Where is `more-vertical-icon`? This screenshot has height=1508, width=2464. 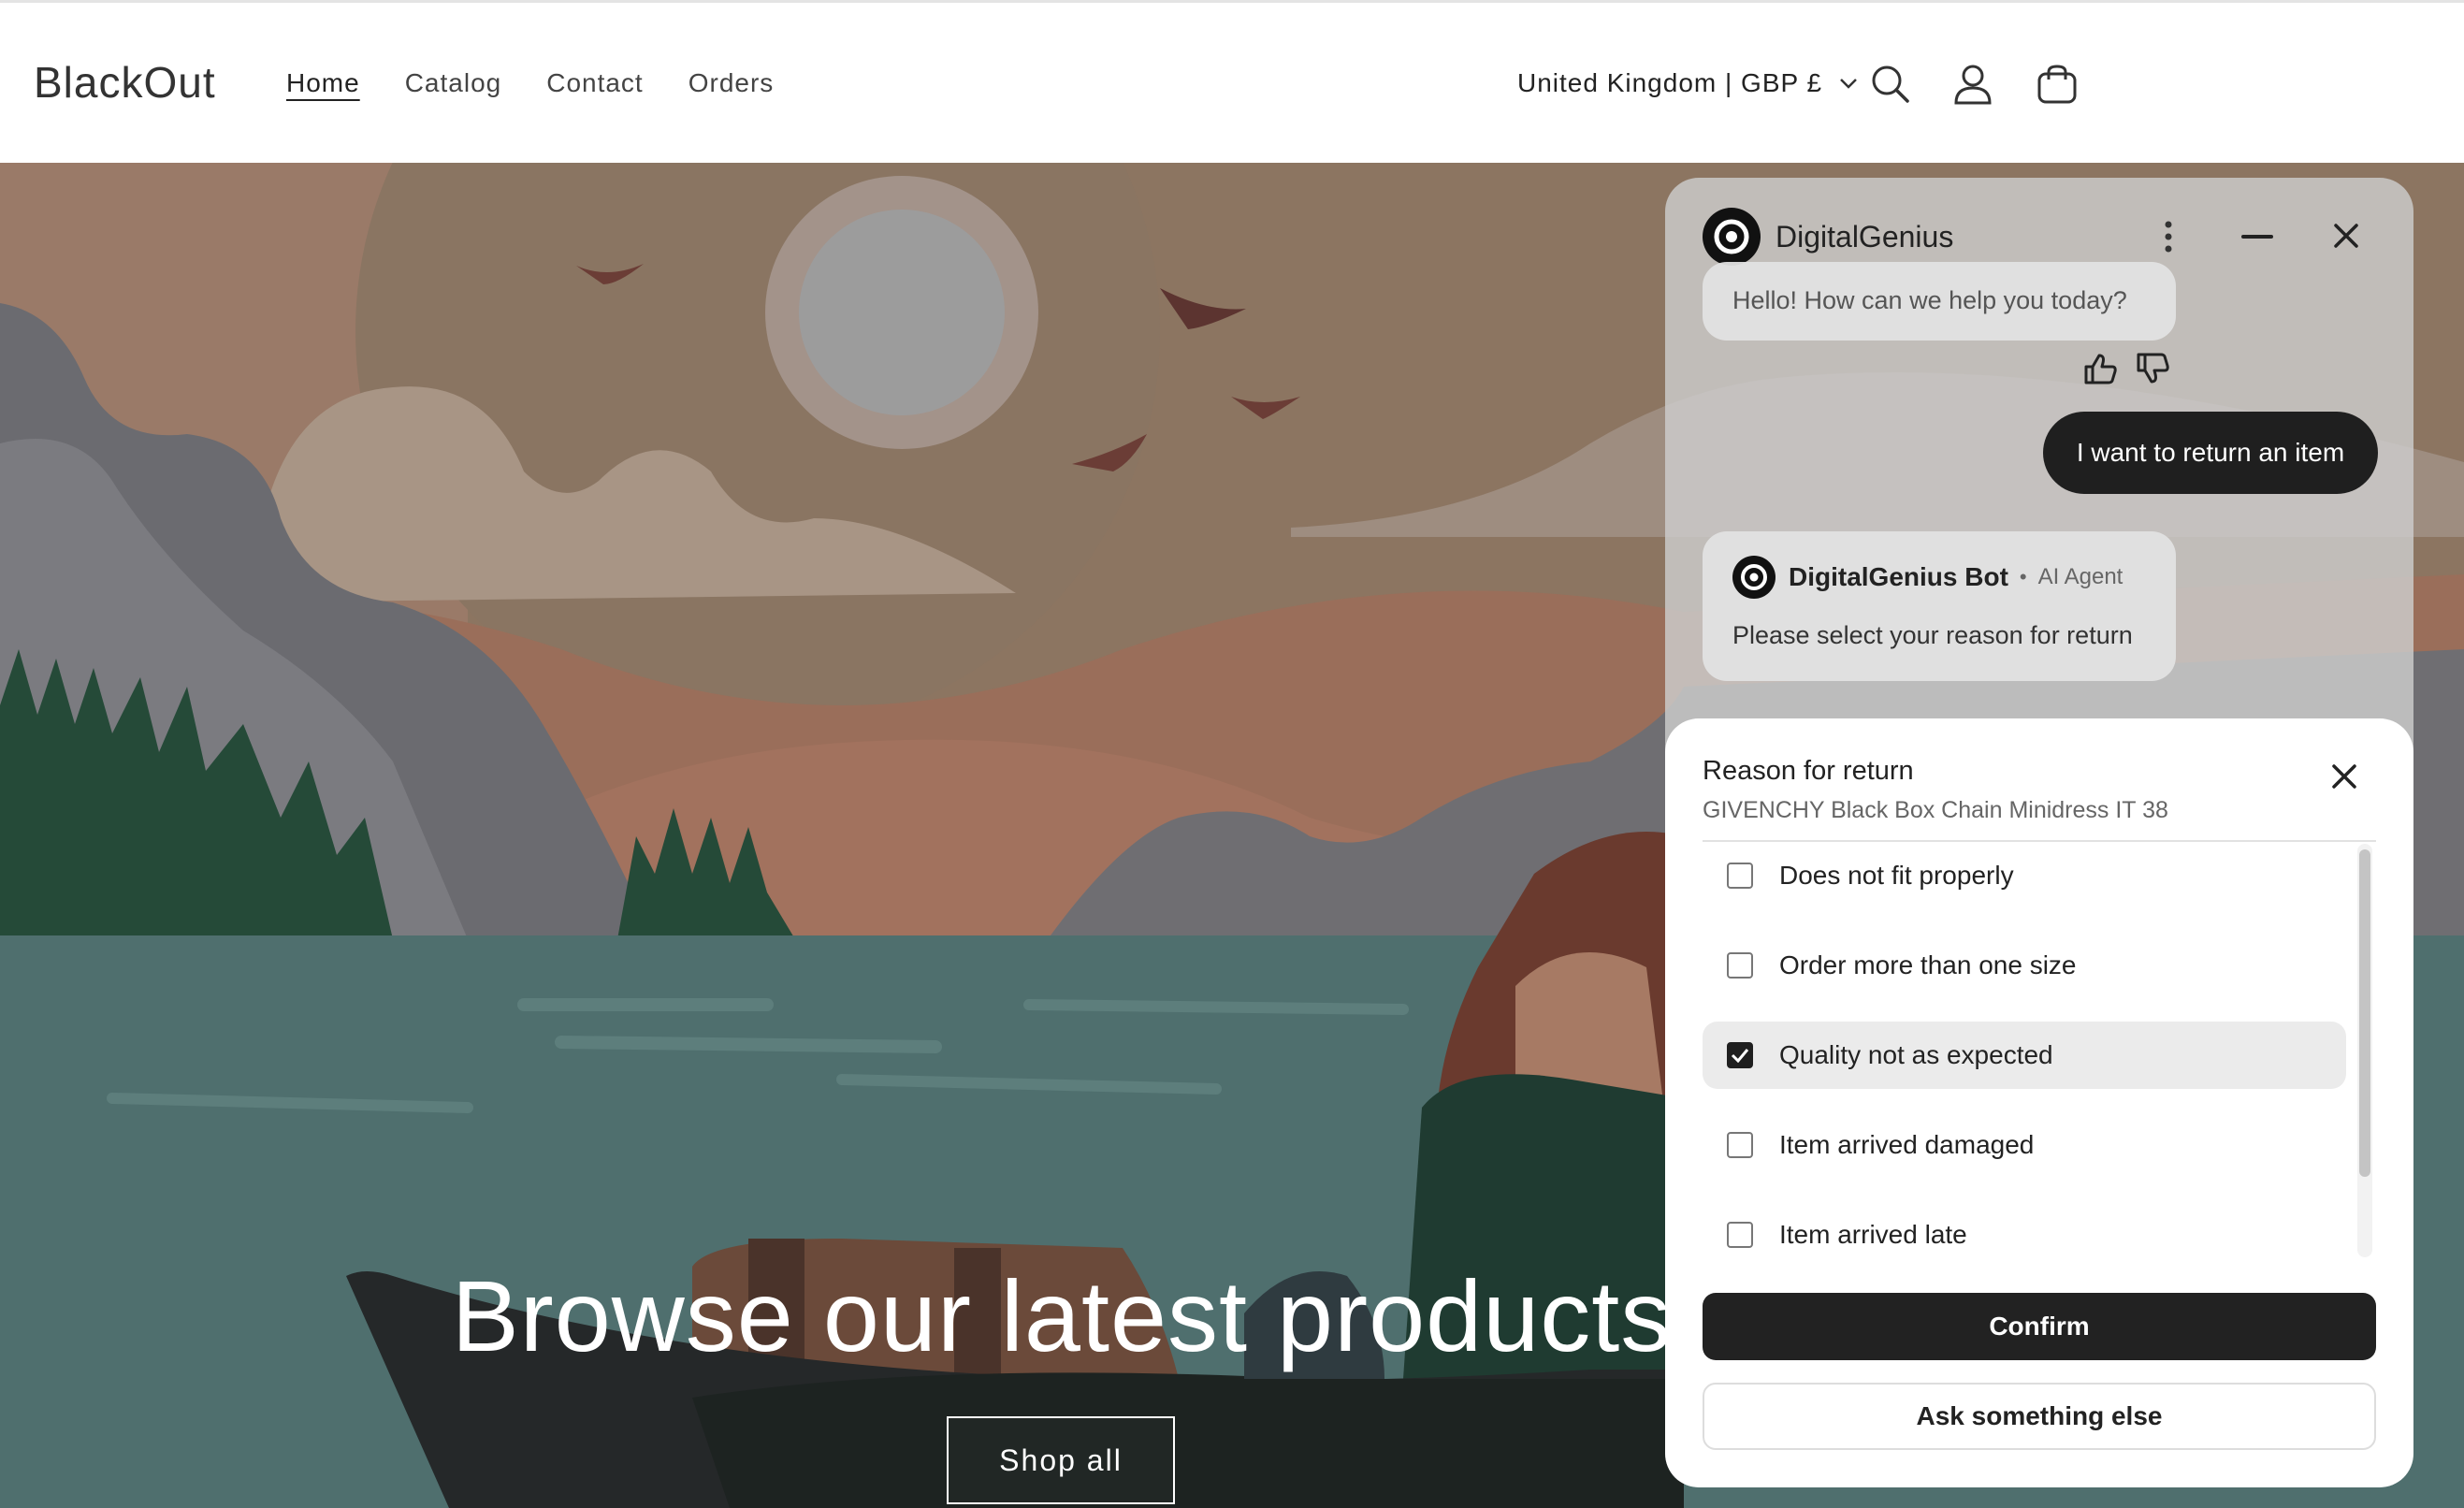
more-vertical-icon is located at coordinates (2169, 237).